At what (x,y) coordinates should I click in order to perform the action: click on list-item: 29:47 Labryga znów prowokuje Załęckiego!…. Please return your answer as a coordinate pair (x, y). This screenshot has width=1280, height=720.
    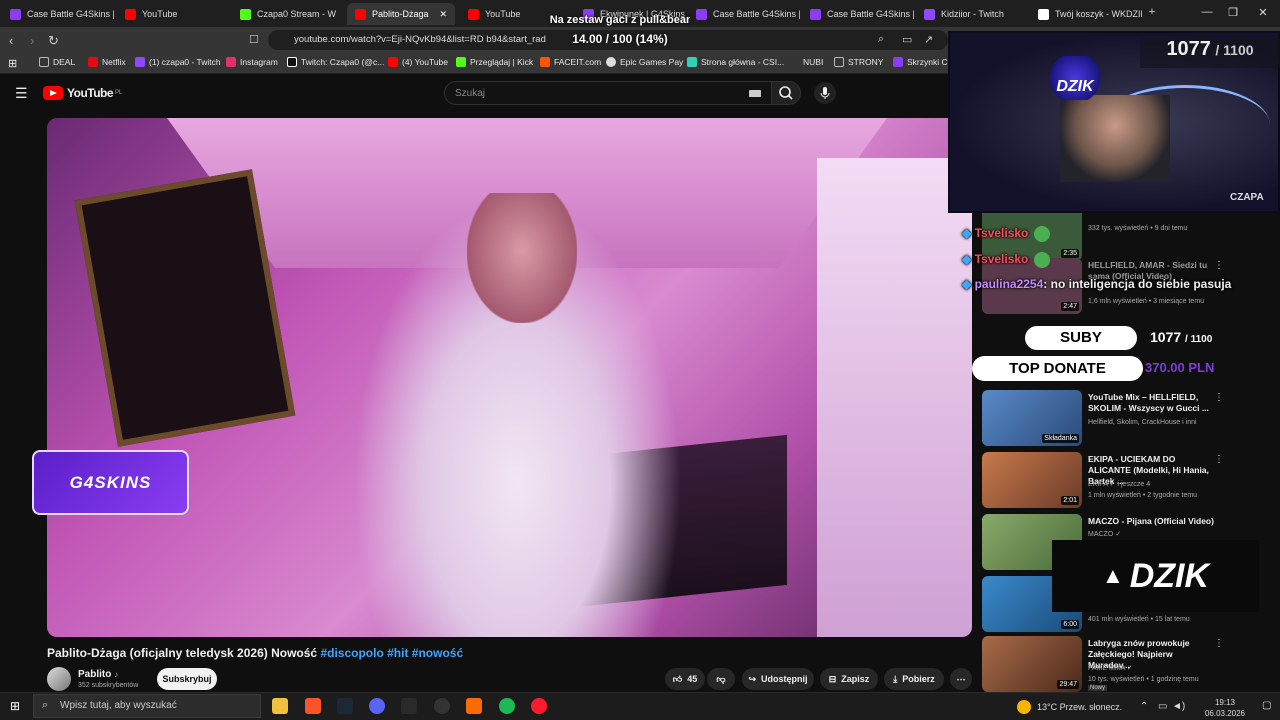
    Looking at the image, I should click on (1127, 664).